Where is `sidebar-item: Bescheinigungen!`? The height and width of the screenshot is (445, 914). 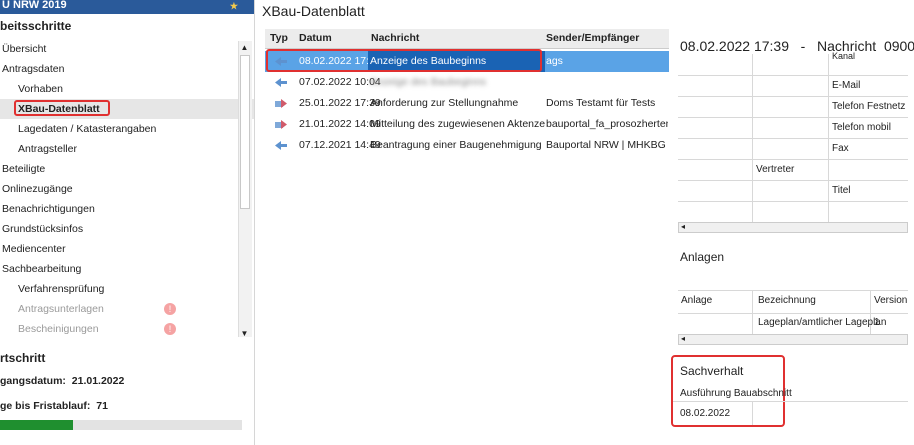
sidebar-item: Bescheinigungen! is located at coordinates (88, 329).